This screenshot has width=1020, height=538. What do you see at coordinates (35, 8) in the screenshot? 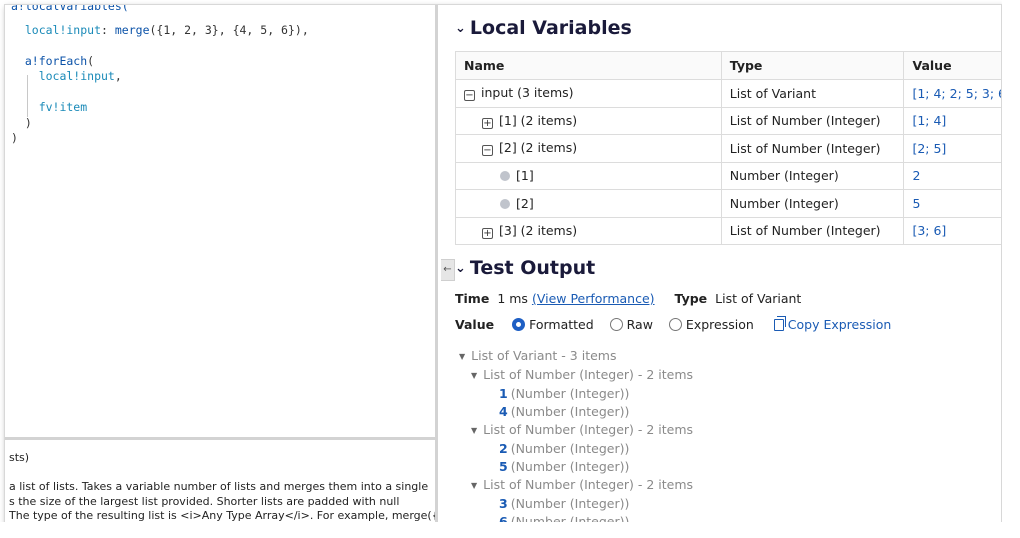
I see `code-token: a!local` at bounding box center [35, 8].